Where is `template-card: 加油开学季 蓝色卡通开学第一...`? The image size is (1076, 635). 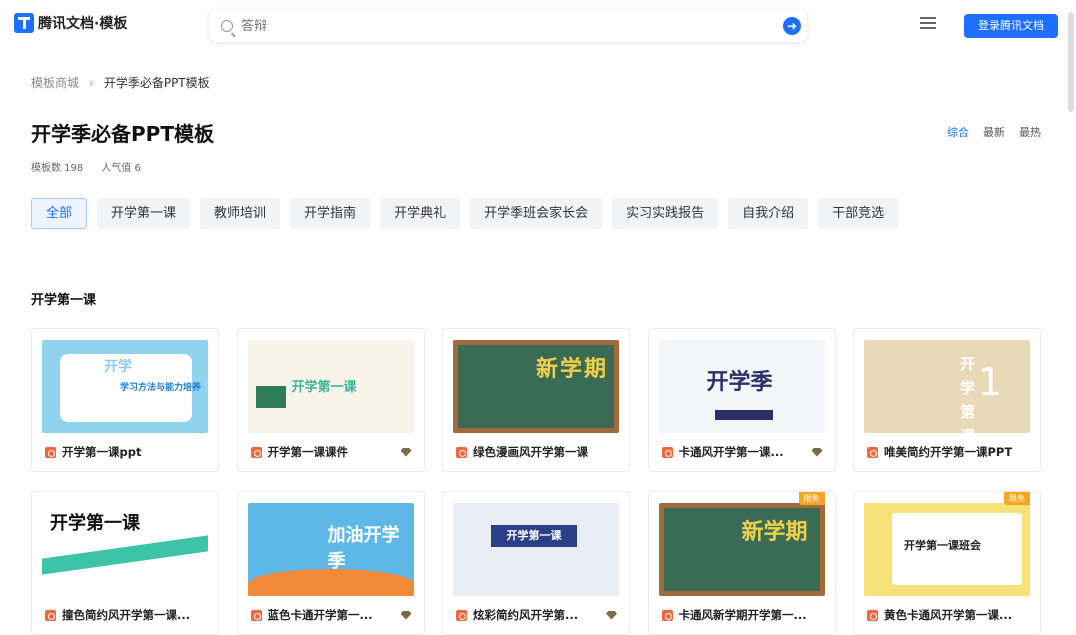 template-card: 加油开学季 蓝色卡通开学第一... is located at coordinates (330, 563).